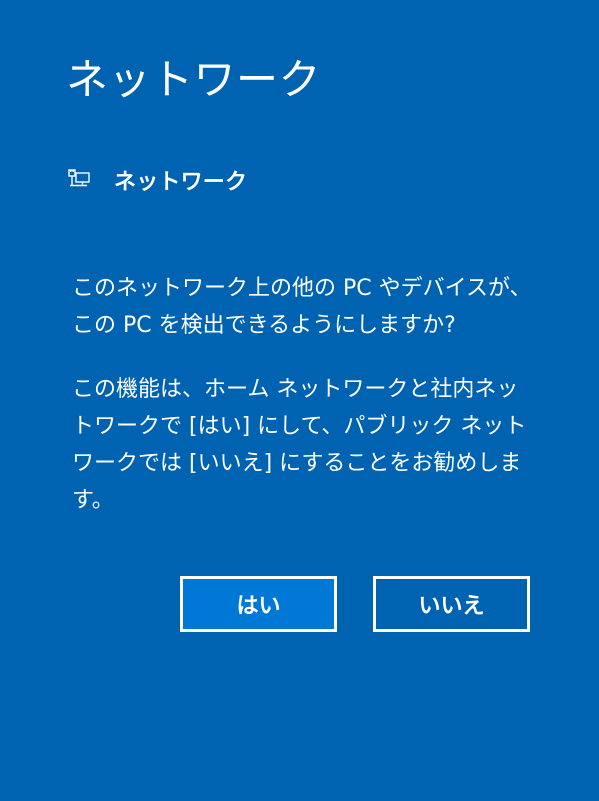  I want to click on yes-button: はい, so click(258, 604).